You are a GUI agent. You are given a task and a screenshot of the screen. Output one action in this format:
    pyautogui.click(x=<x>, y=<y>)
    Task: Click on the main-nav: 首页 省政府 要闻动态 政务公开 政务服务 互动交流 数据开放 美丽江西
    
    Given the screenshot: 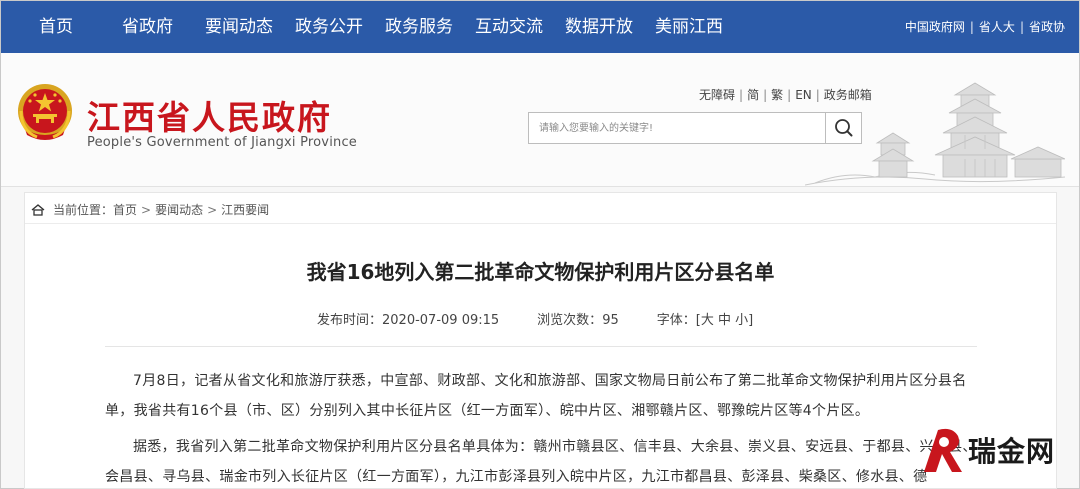 What is the action you would take?
    pyautogui.click(x=381, y=27)
    